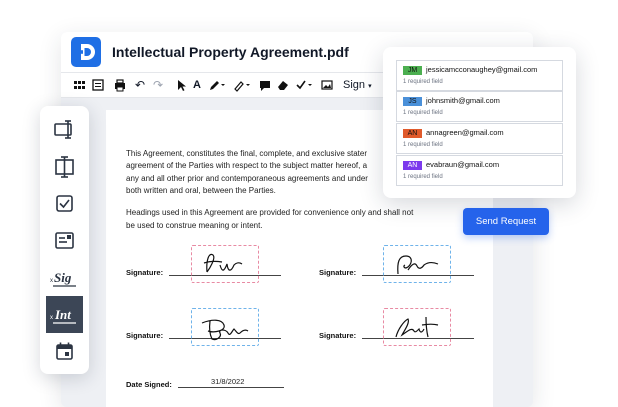 The width and height of the screenshot is (618, 407). What do you see at coordinates (181, 85) in the screenshot?
I see `cursor-icon` at bounding box center [181, 85].